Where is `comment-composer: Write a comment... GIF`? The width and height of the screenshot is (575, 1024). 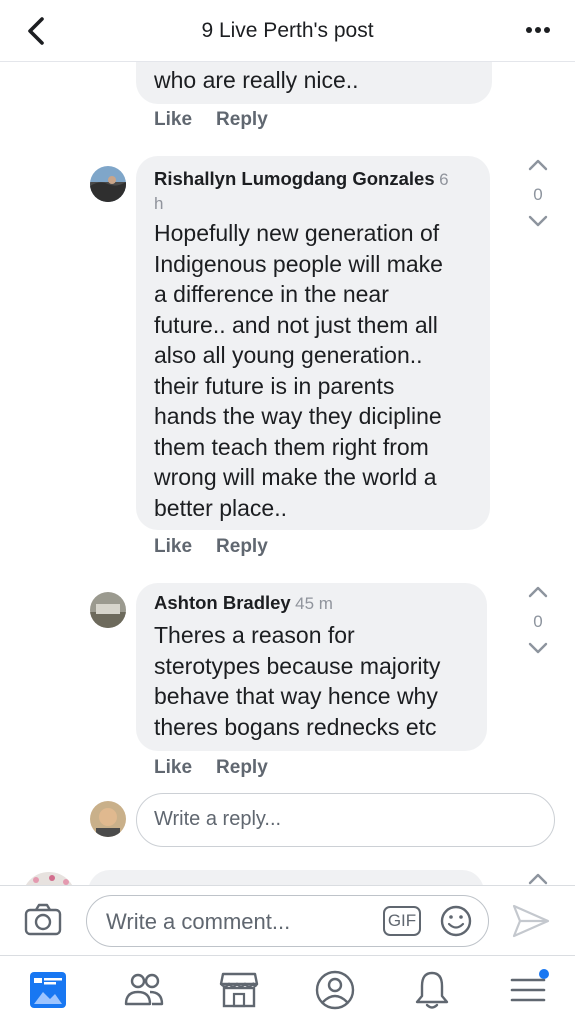
comment-composer: Write a comment... GIF is located at coordinates (287, 920).